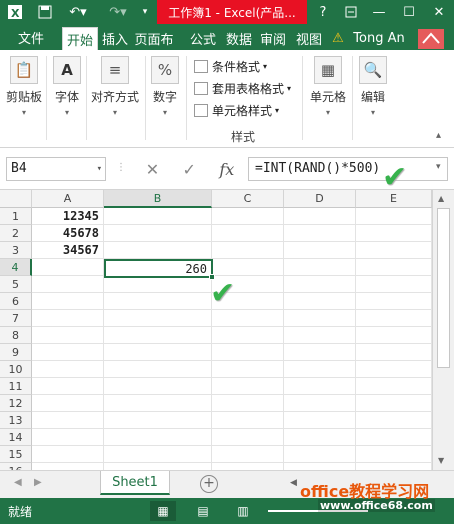 This screenshot has height=524, width=454. What do you see at coordinates (226, 169) in the screenshot?
I see `insert-function-icon: fx` at bounding box center [226, 169].